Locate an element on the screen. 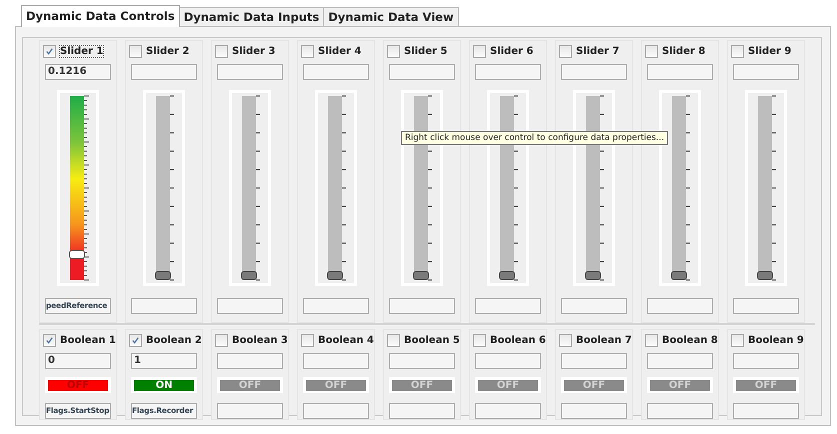 This screenshot has width=837, height=434. boolean-label: Boolean 9 is located at coordinates (776, 340).